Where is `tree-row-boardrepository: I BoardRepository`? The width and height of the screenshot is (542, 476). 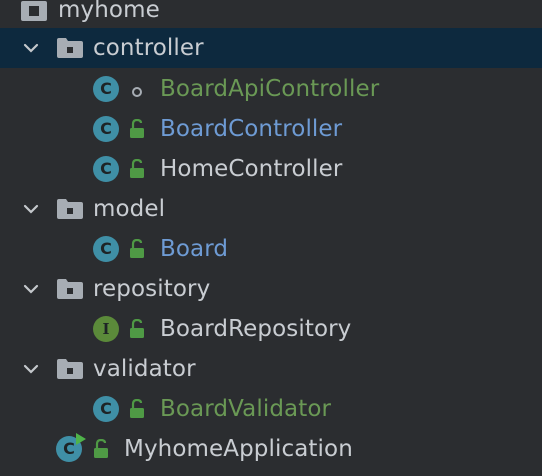 tree-row-boardrepository: I BoardRepository is located at coordinates (271, 329).